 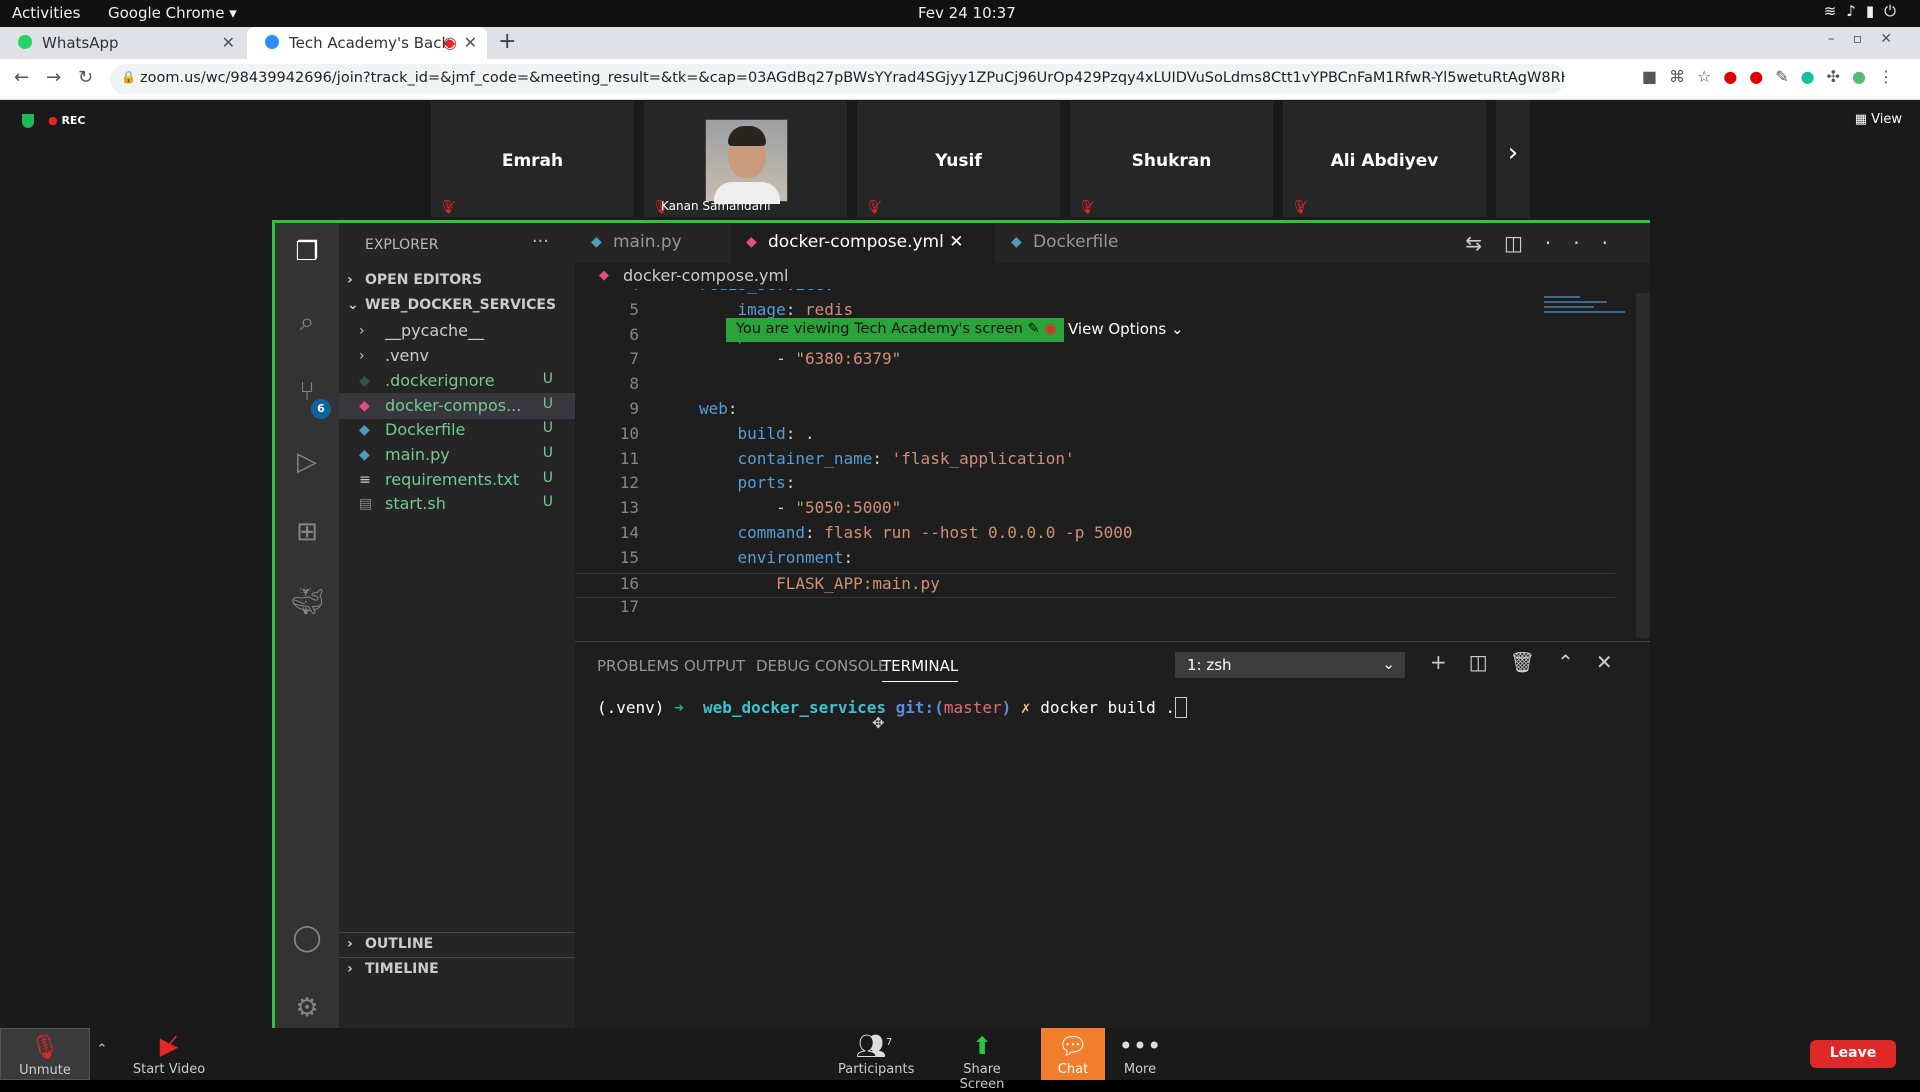 I want to click on code-line: 13 - "5050:5000", so click(x=1095, y=510).